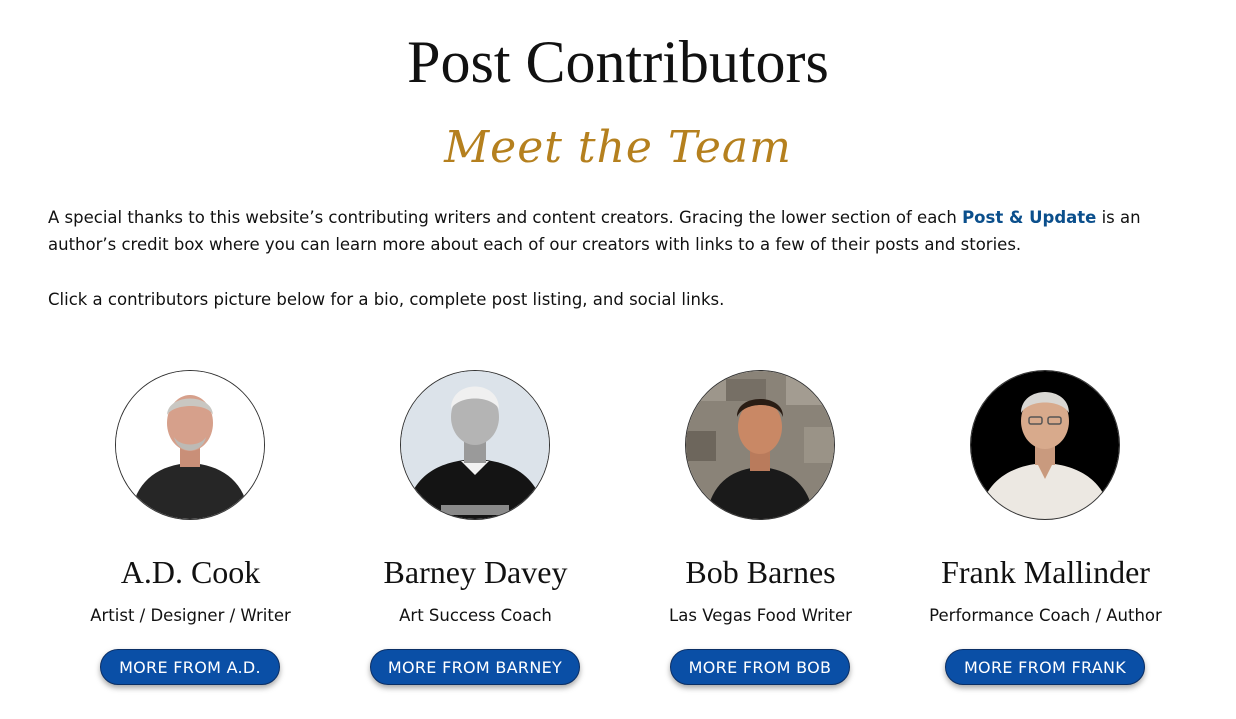  I want to click on contributor-name: Bob Barnes, so click(760, 572).